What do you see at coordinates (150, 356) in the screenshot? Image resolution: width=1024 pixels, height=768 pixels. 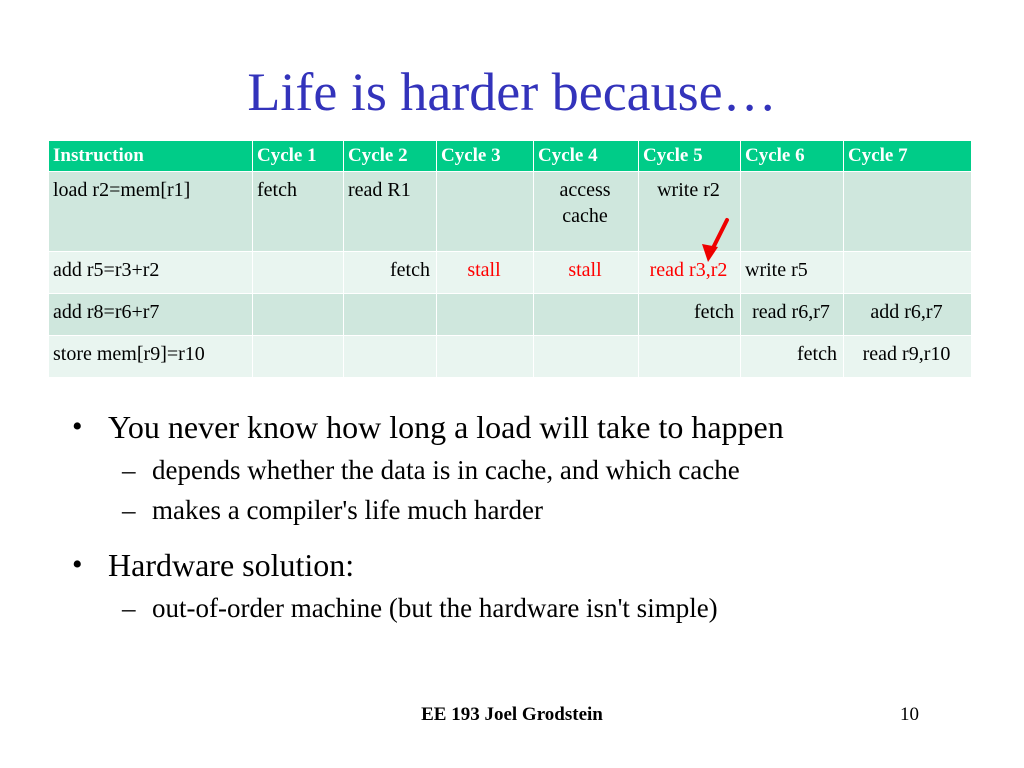 I see `cell-instruction: store mem[r9]=r10` at bounding box center [150, 356].